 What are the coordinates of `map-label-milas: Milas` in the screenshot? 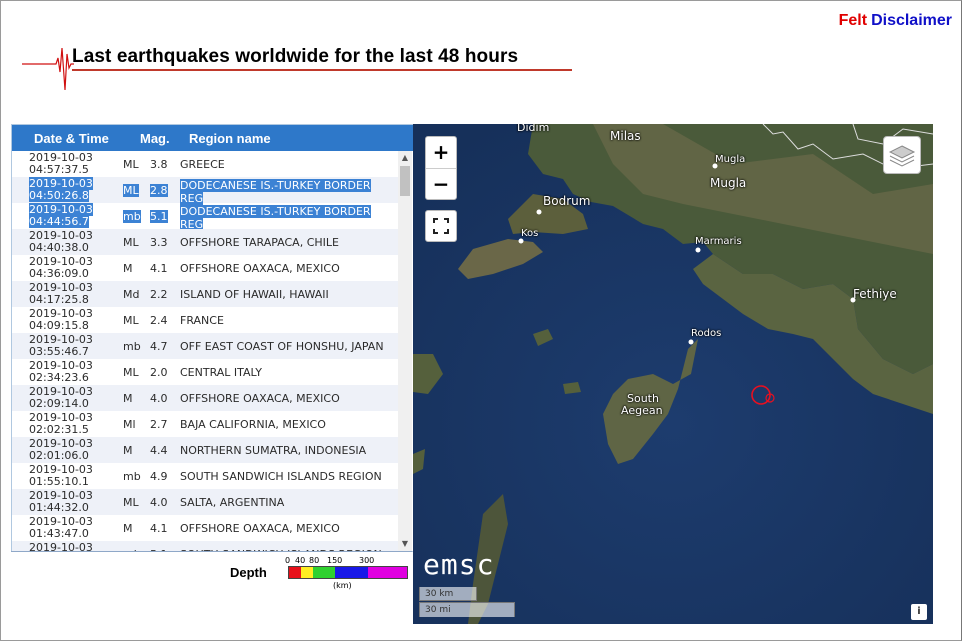 It's located at (625, 136).